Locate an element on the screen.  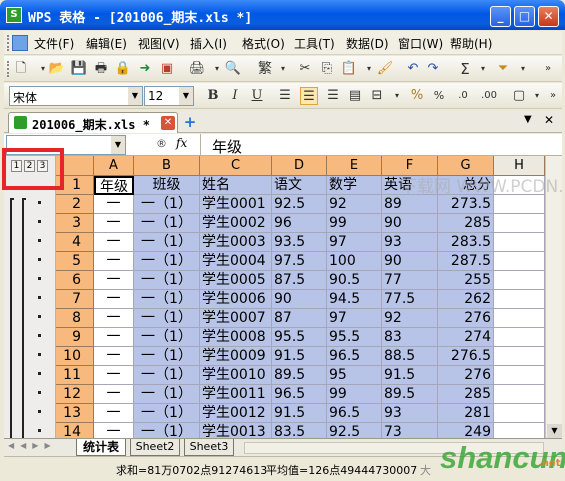
cell-h4 is located at coordinates (519, 242).